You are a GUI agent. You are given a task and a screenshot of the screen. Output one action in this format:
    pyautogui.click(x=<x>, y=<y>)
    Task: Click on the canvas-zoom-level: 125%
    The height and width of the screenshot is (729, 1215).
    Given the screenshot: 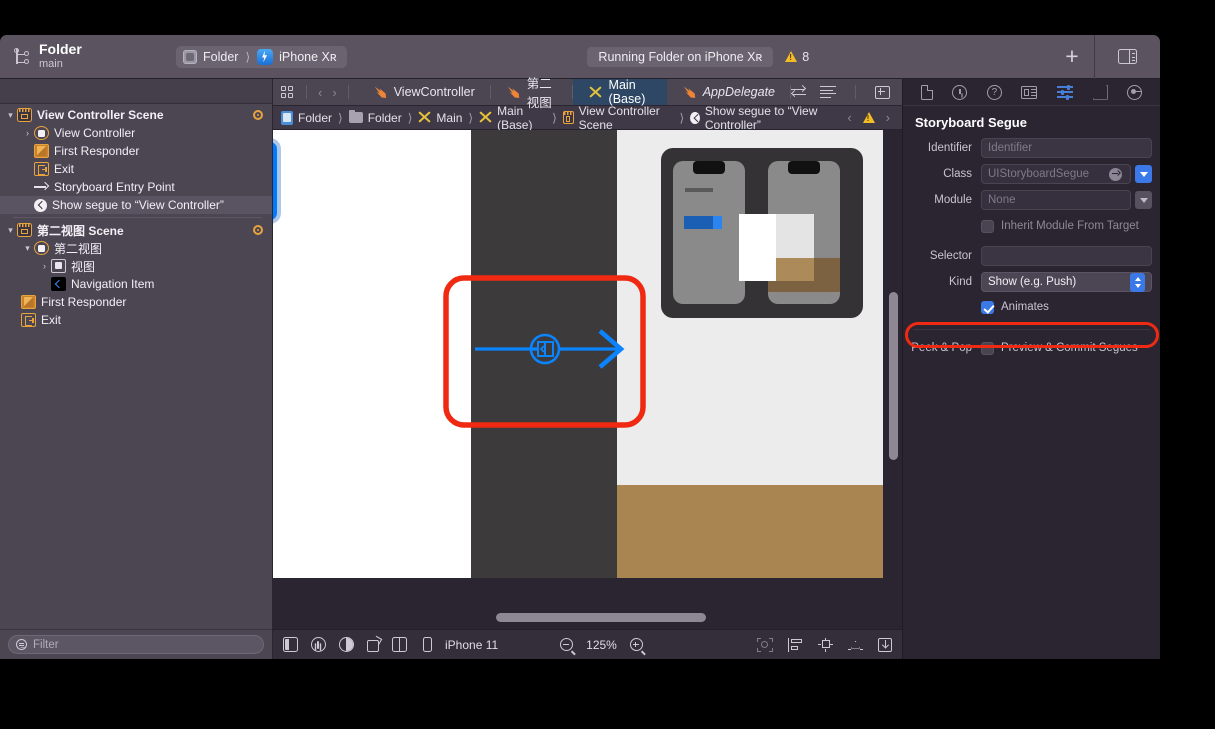 What is the action you would take?
    pyautogui.click(x=601, y=645)
    